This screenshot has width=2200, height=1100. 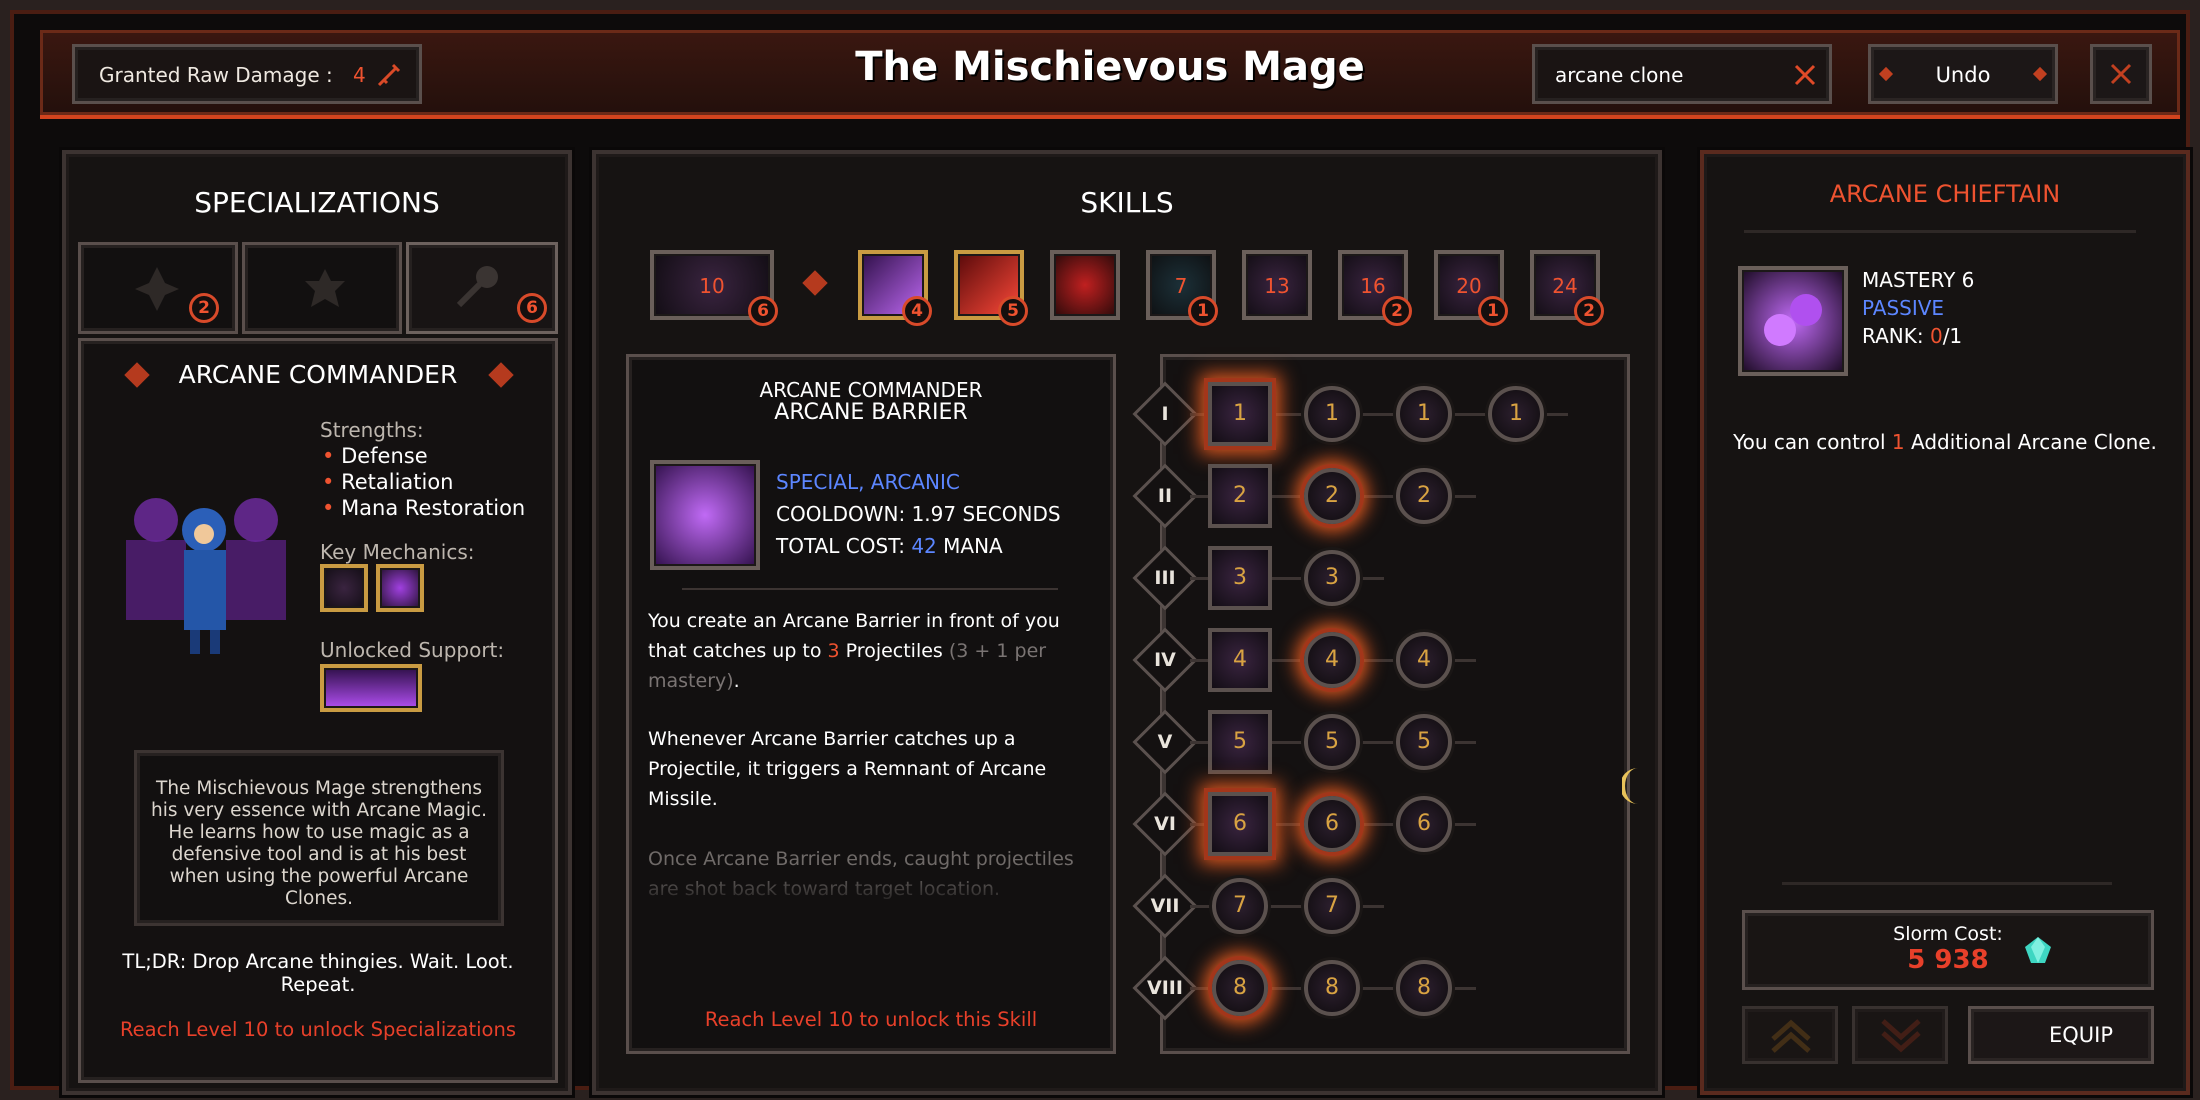 I want to click on skill-upgrade-node: 4, so click(x=1240, y=660).